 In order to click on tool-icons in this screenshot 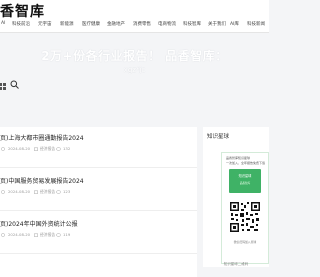, I will do `click(15, 81)`.